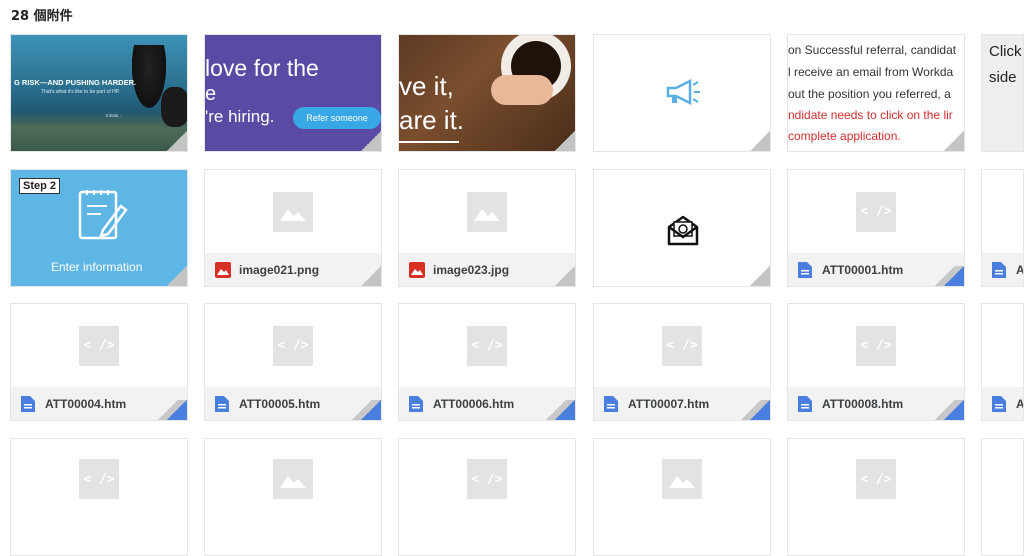 The width and height of the screenshot is (1024, 556). What do you see at coordinates (871, 72) in the screenshot?
I see `referral-line2: l receive an email from Workda` at bounding box center [871, 72].